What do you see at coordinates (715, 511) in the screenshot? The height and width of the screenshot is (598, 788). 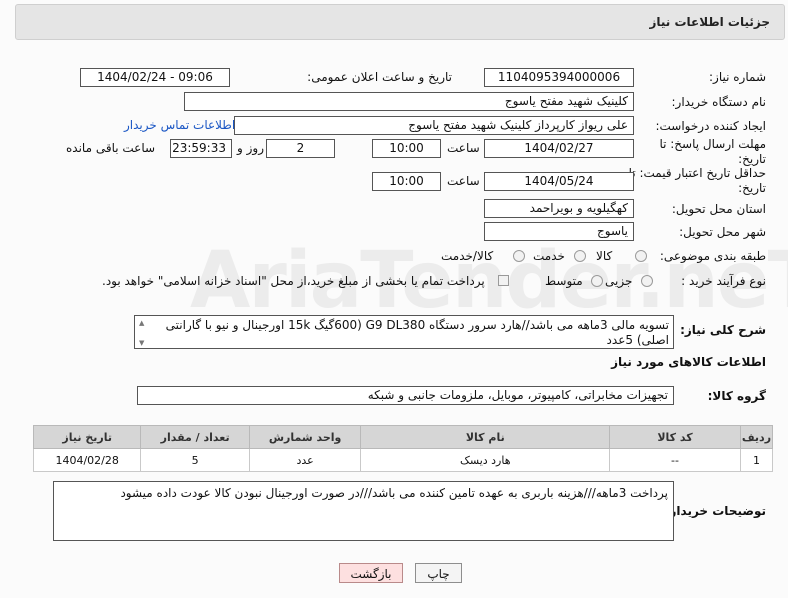 I see `buyer-notes-label: توضیحات خریدار:` at bounding box center [715, 511].